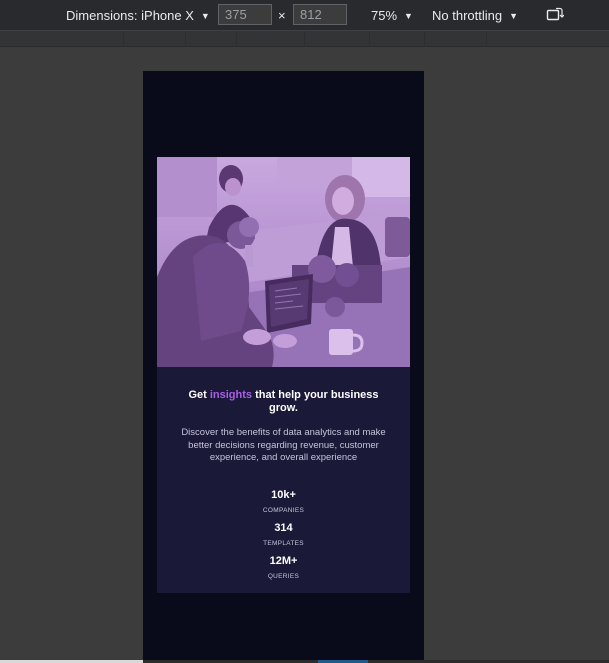  Describe the element at coordinates (283, 567) in the screenshot. I see `stat-queries: 12M+ QUERIES` at that location.